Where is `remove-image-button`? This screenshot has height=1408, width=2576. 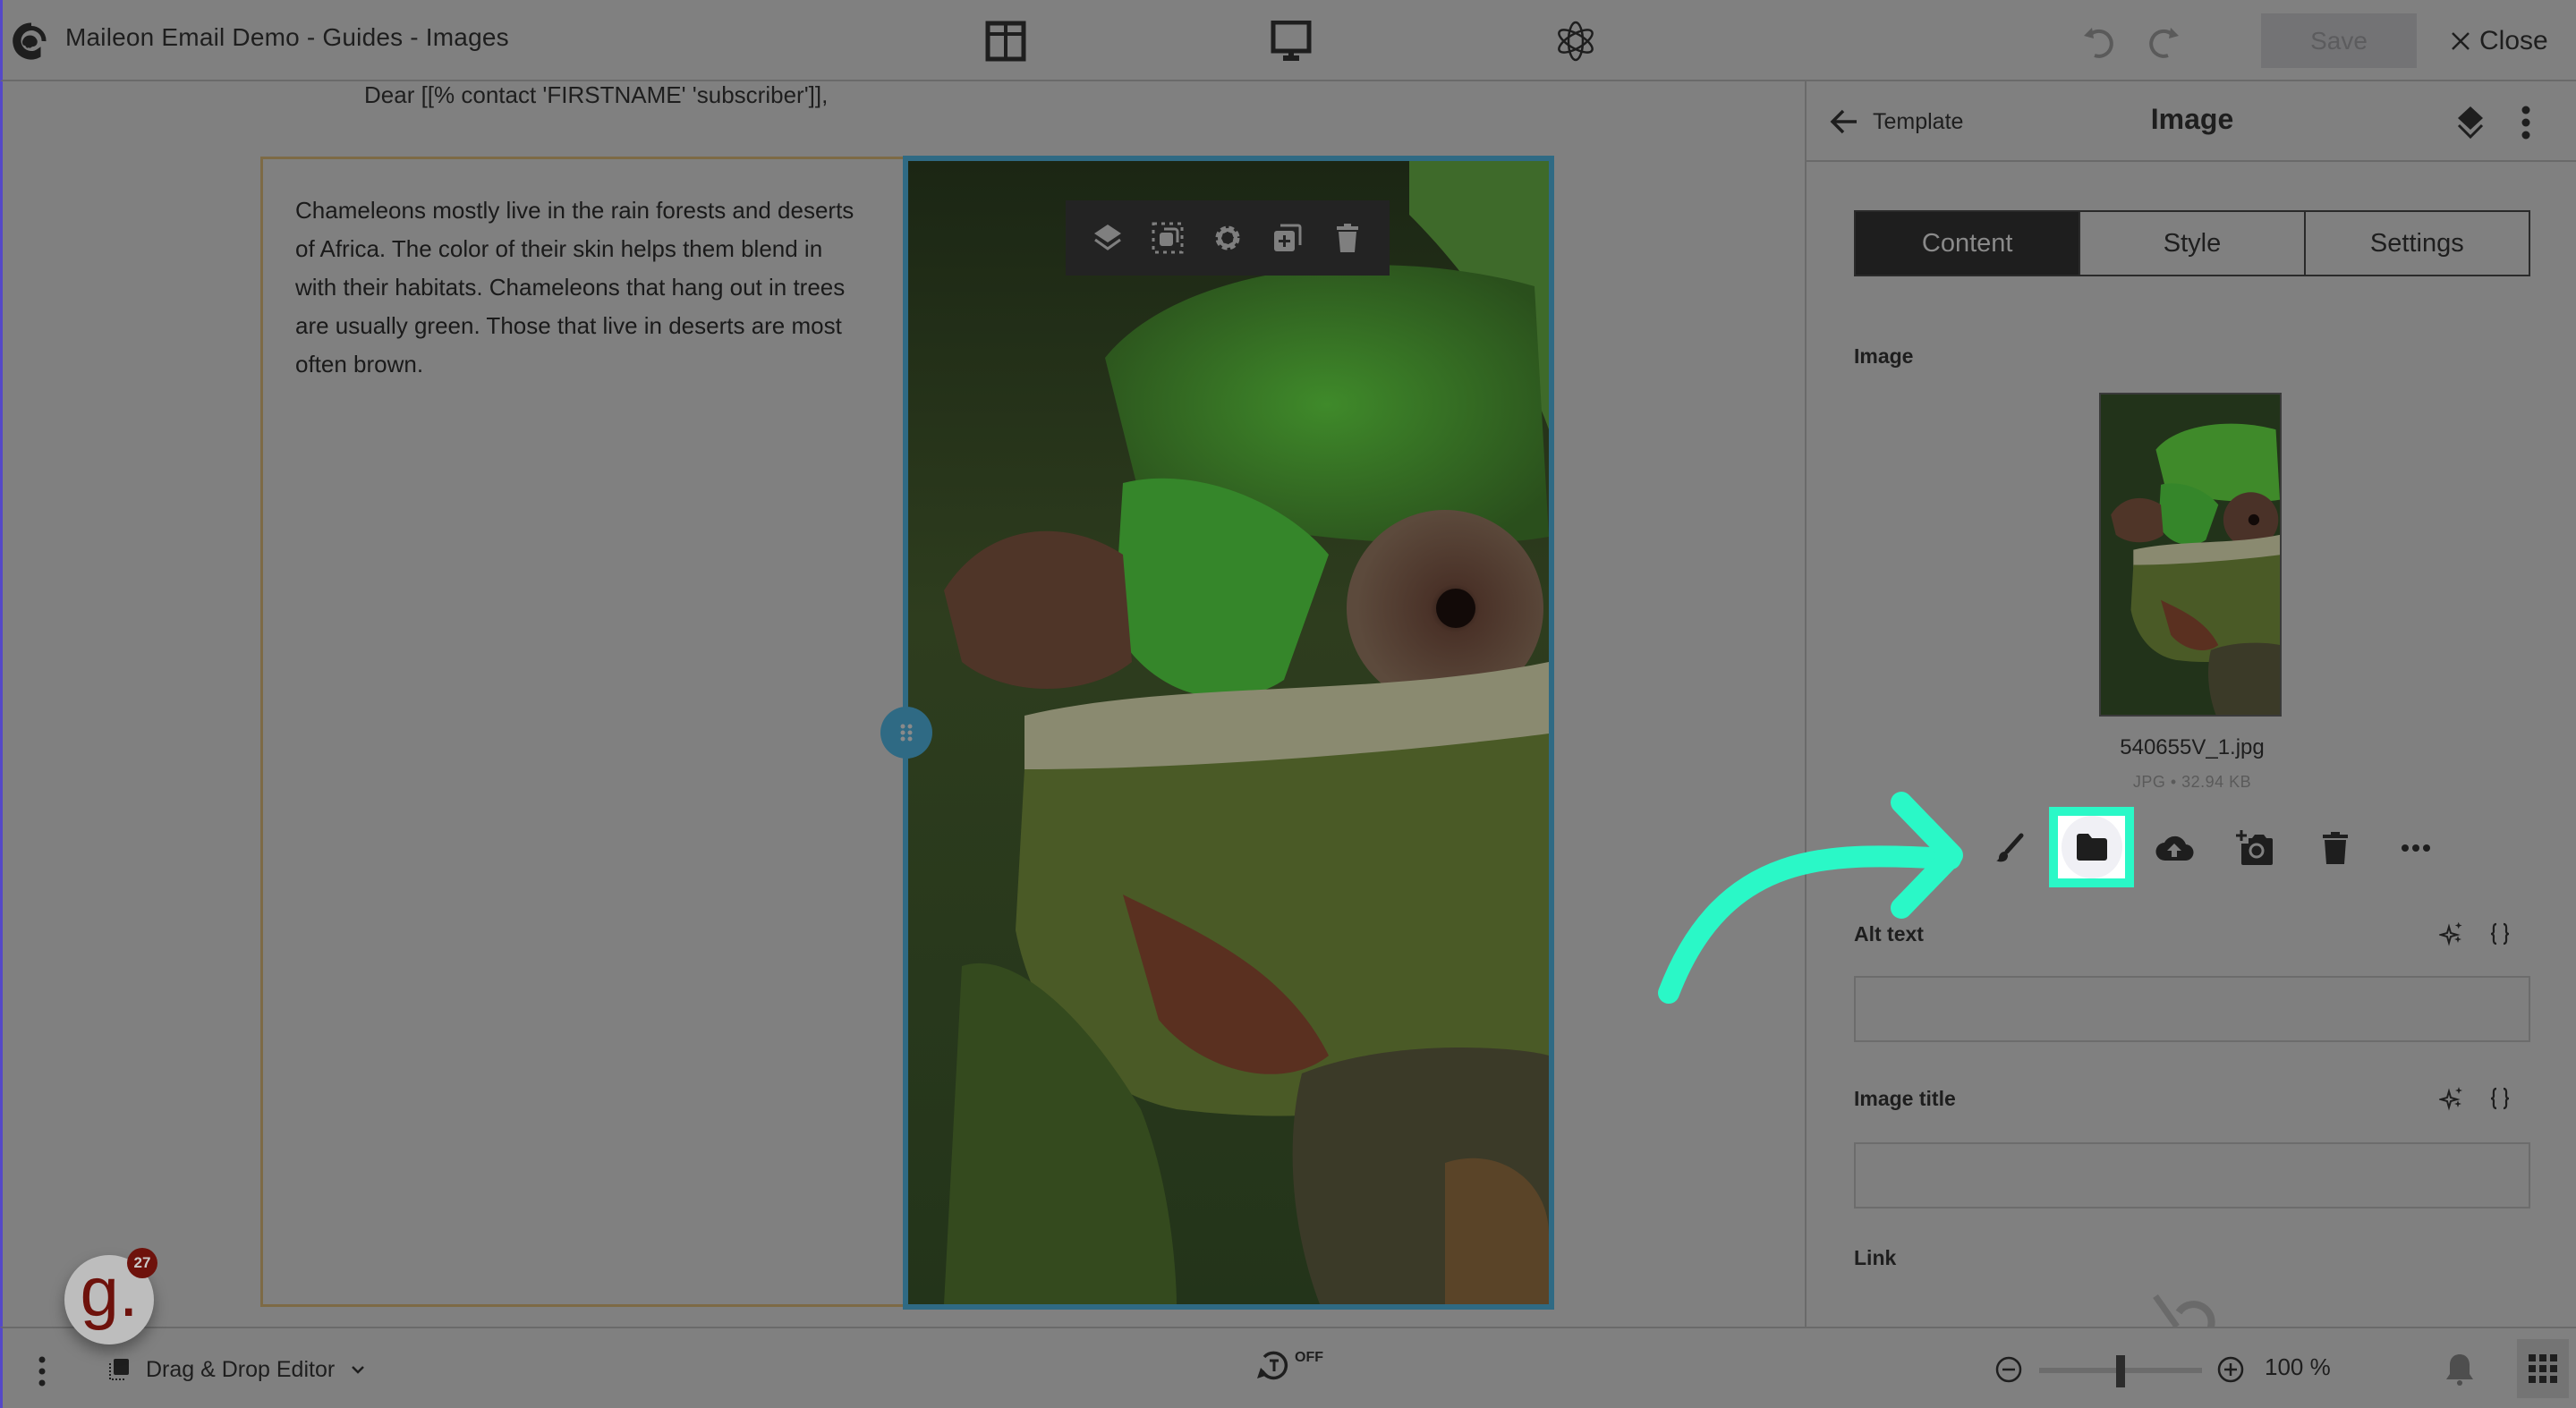 remove-image-button is located at coordinates (2335, 848).